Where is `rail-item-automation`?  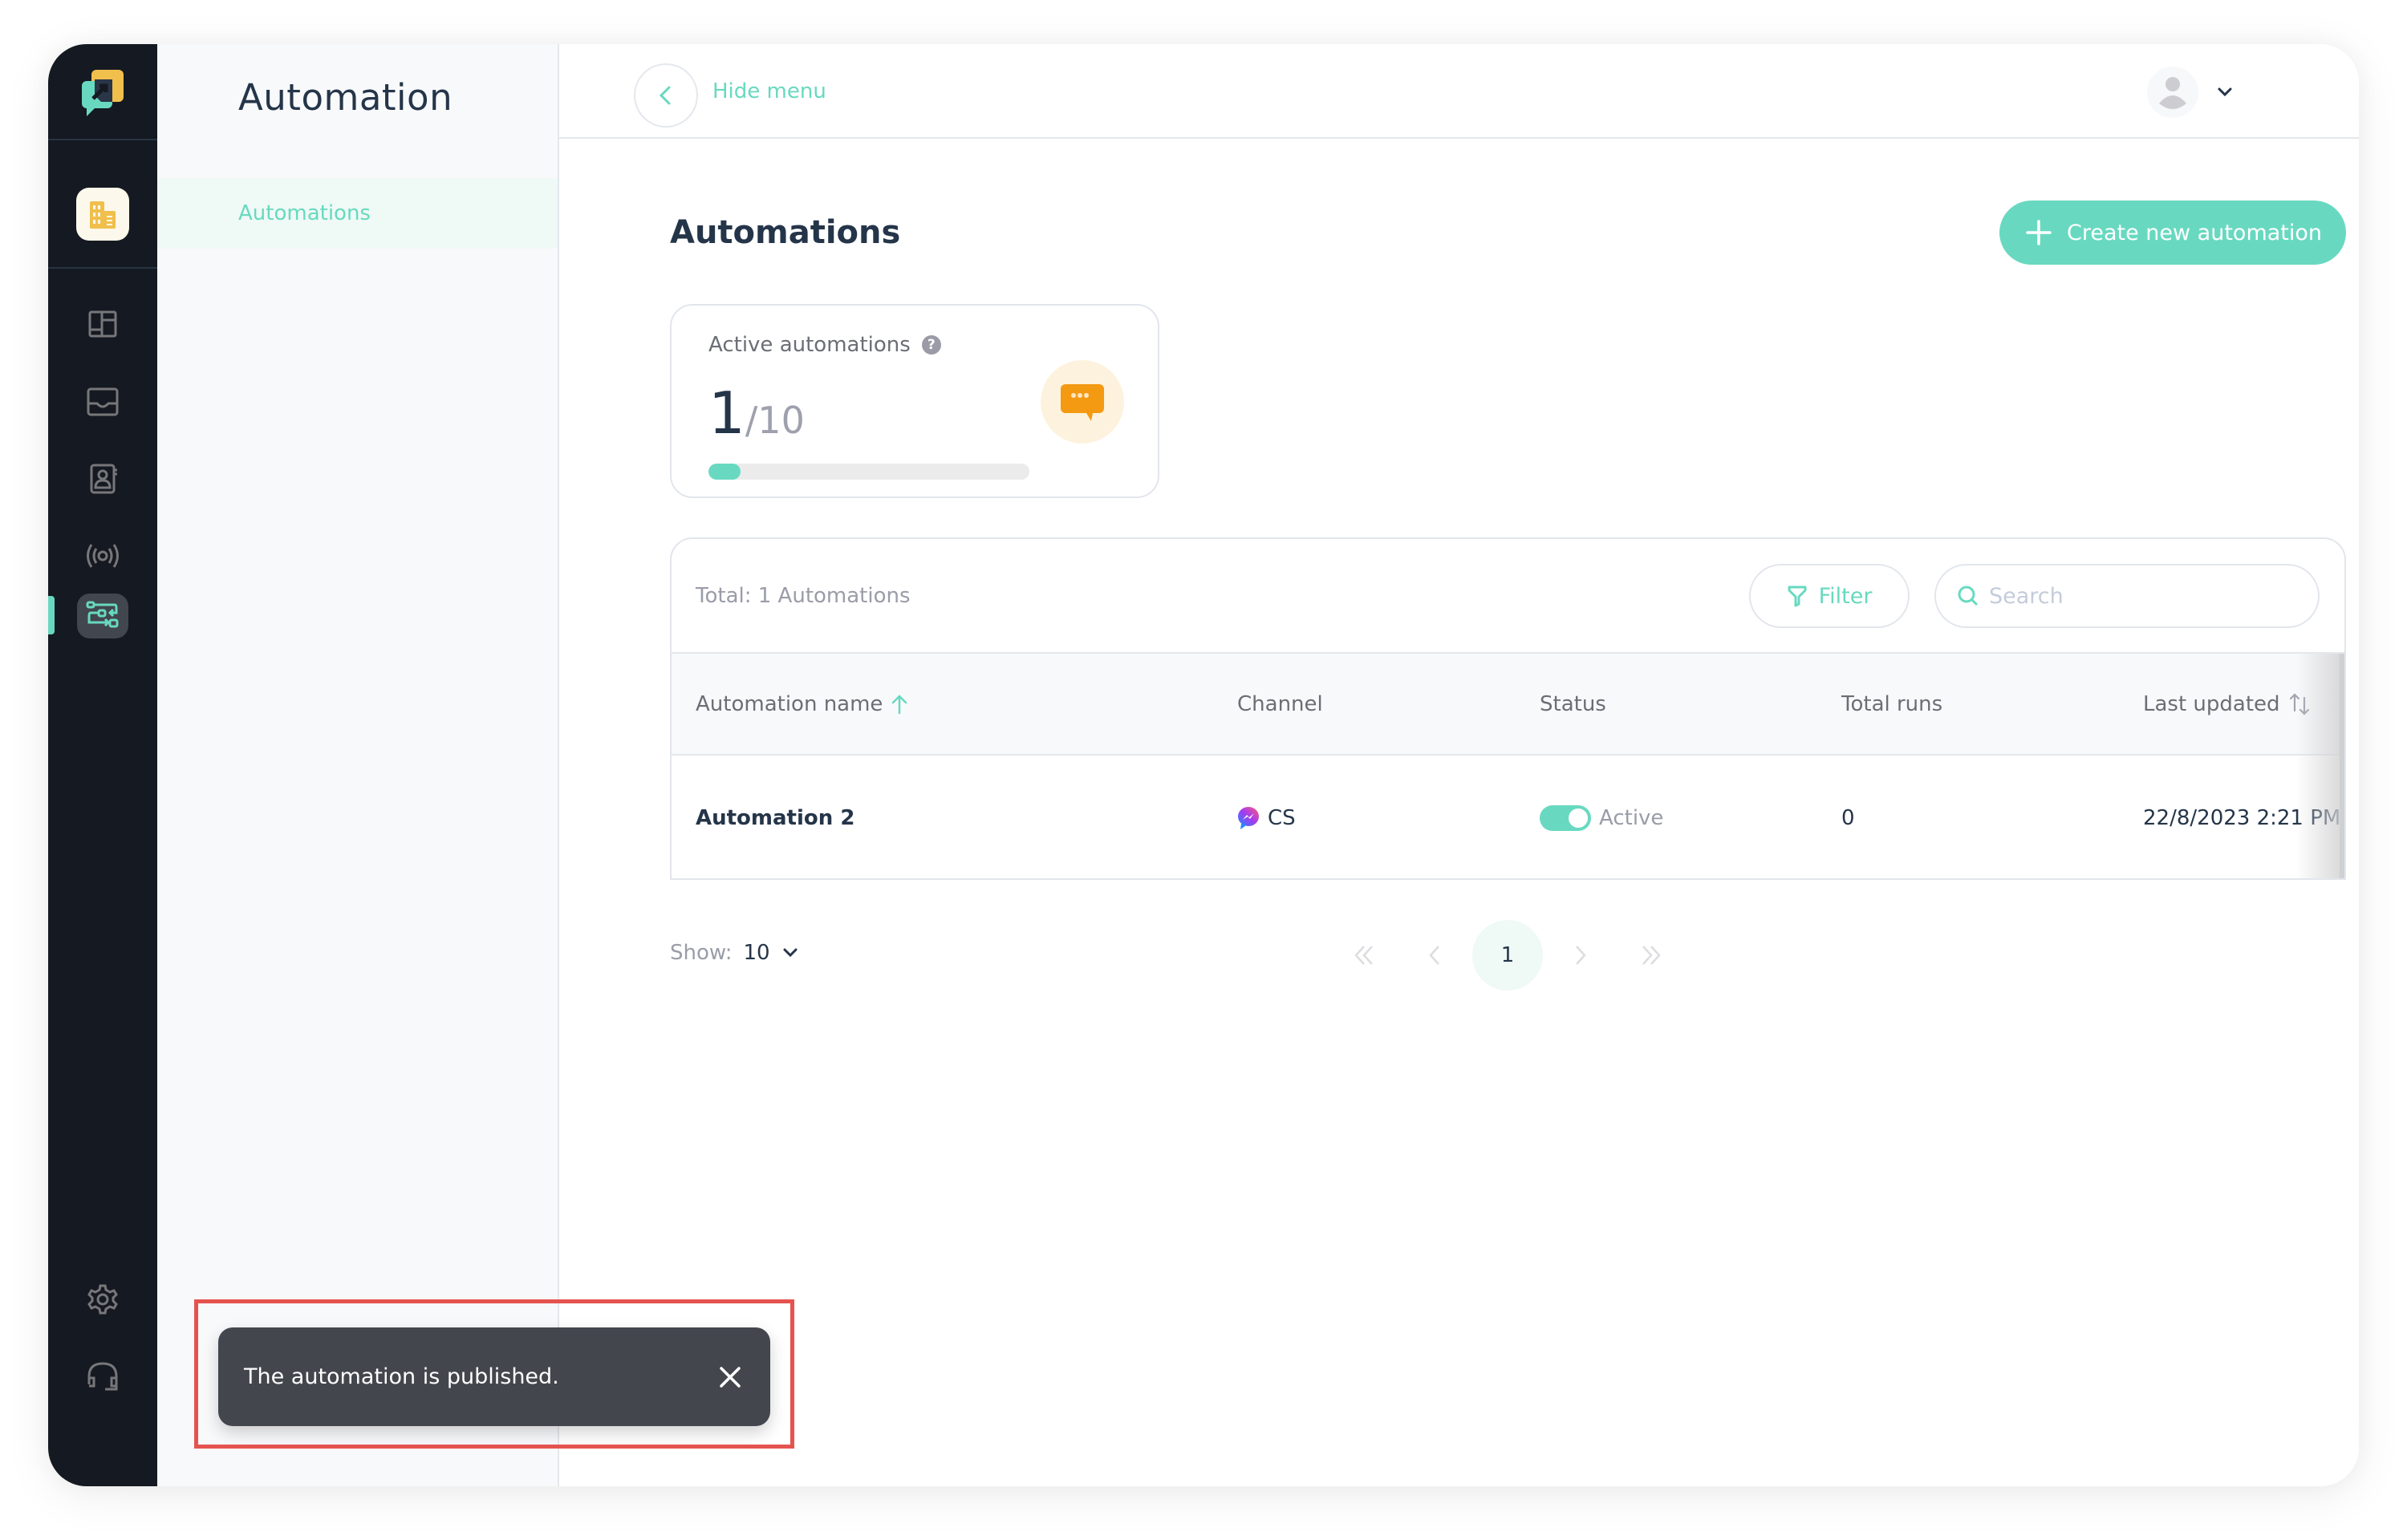 rail-item-automation is located at coordinates (103, 616).